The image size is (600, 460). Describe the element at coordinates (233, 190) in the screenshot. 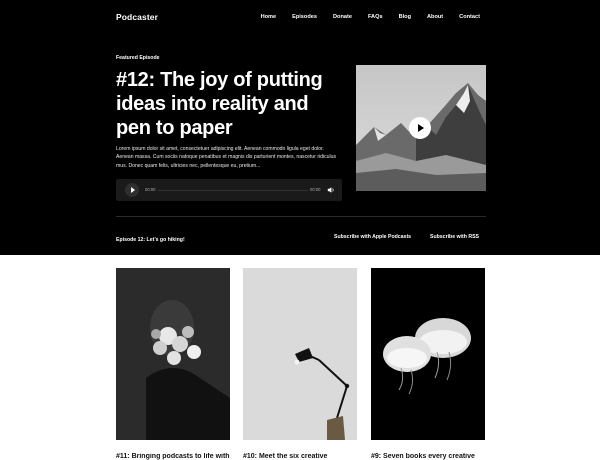

I see `progress-track` at that location.